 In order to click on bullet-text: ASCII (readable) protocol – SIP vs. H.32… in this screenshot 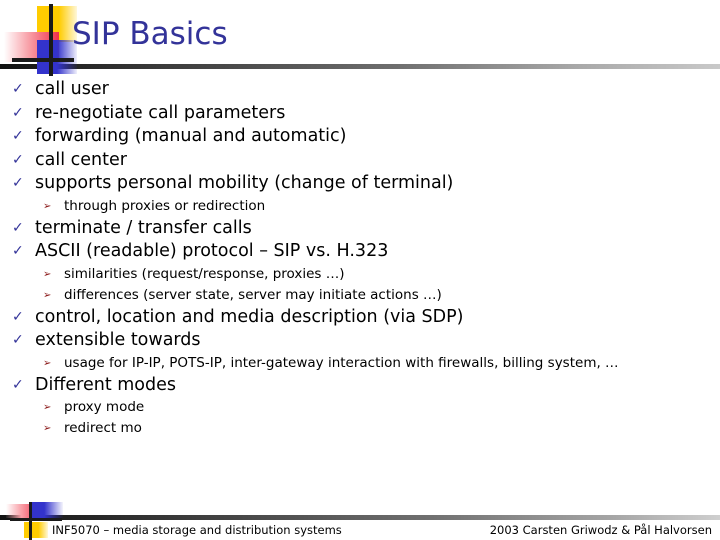, I will do `click(212, 251)`.